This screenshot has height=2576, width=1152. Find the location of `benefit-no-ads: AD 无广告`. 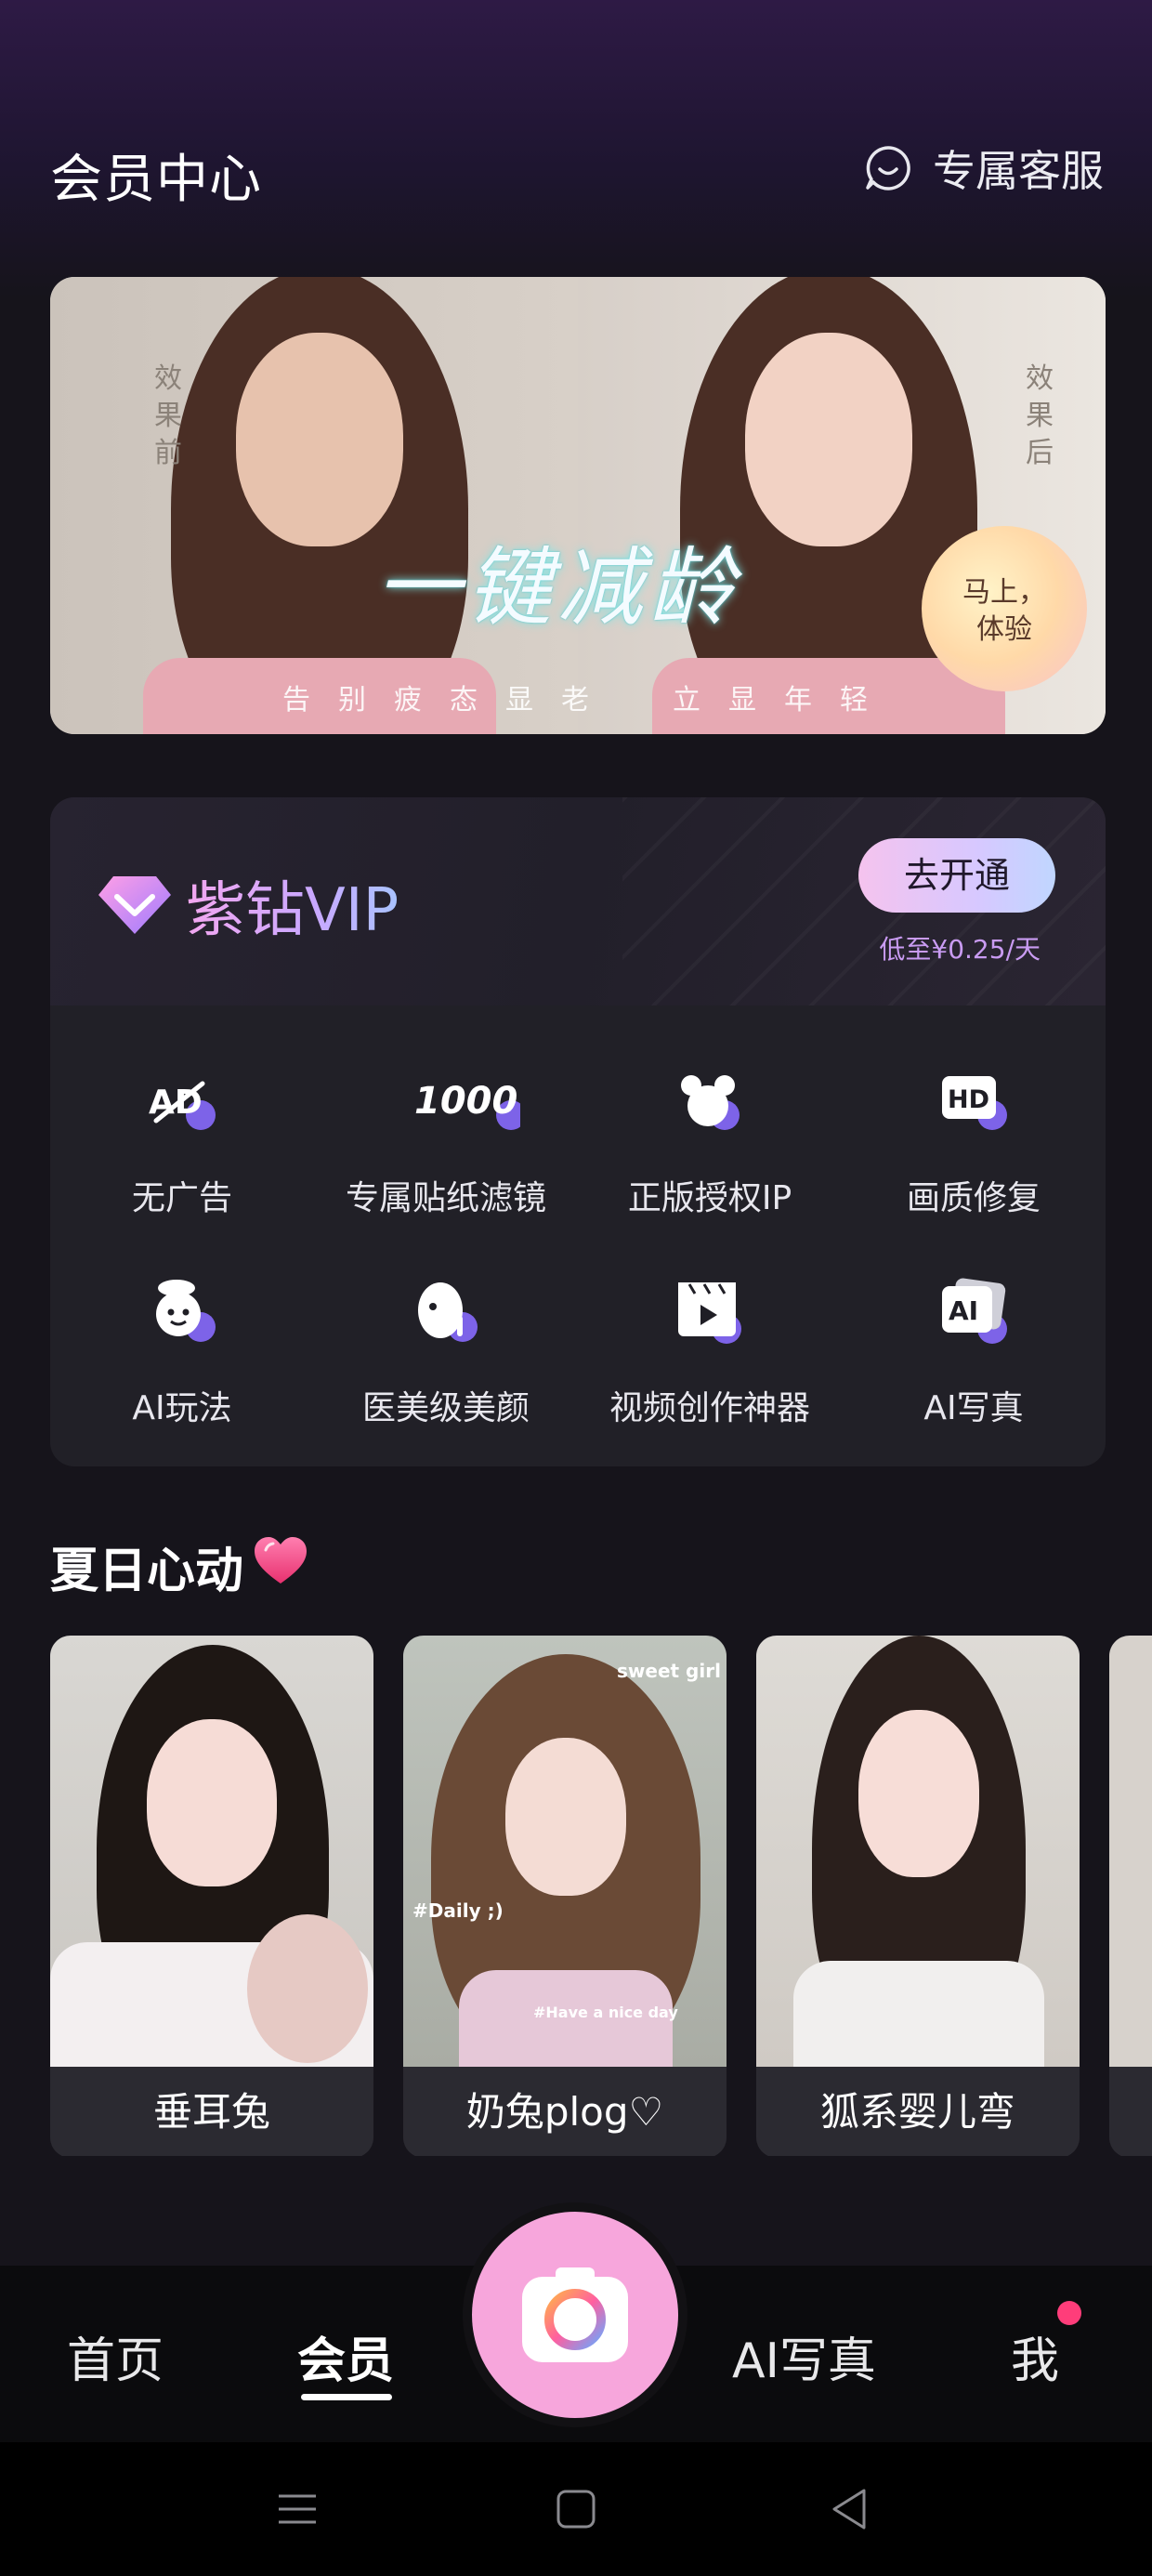

benefit-no-ads: AD 无广告 is located at coordinates (182, 1158).